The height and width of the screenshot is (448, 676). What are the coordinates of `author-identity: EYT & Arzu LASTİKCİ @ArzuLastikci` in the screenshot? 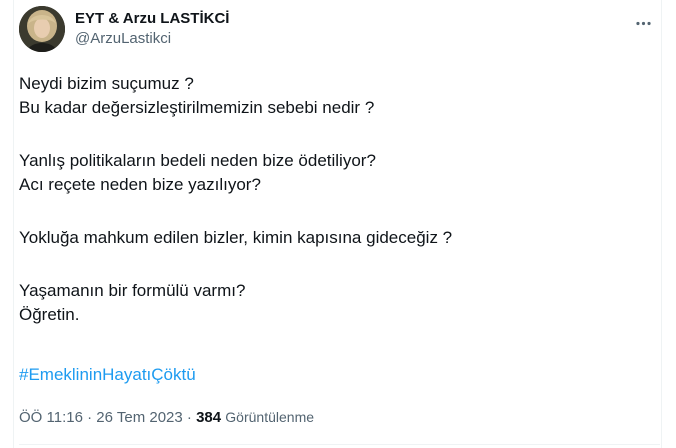 It's located at (152, 29).